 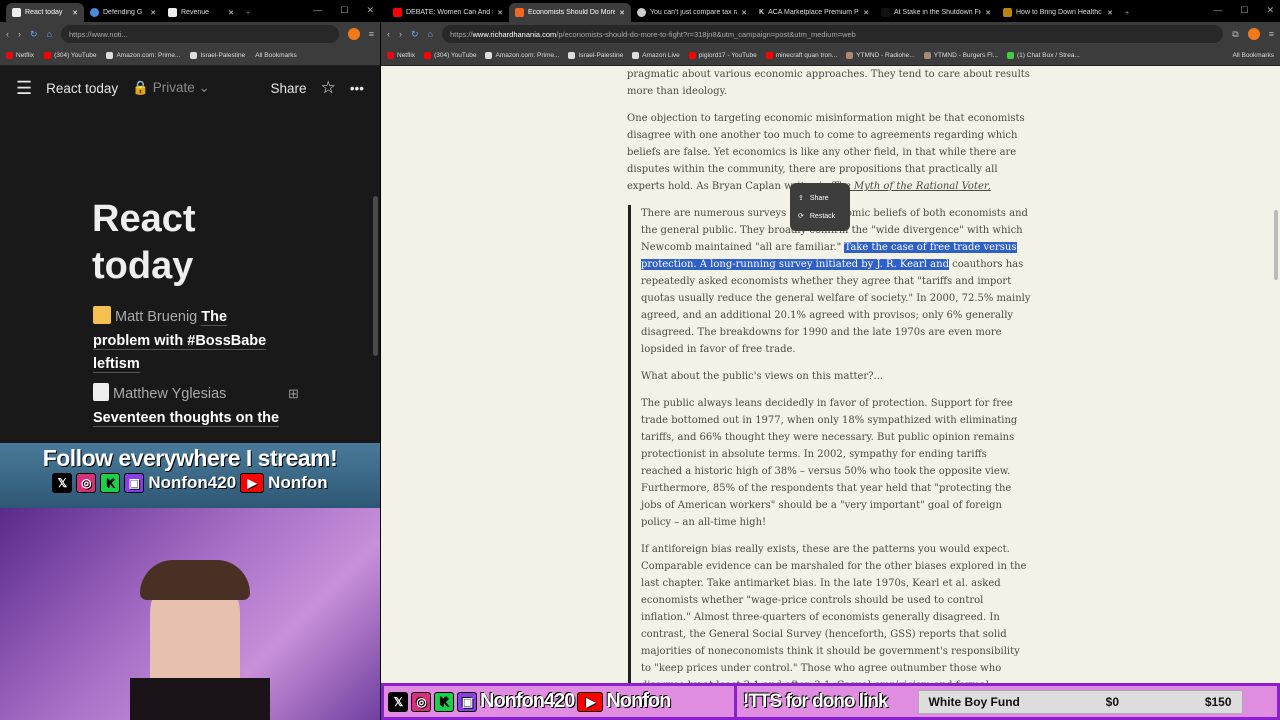 What do you see at coordinates (144, 242) in the screenshot?
I see `page-title: React today` at bounding box center [144, 242].